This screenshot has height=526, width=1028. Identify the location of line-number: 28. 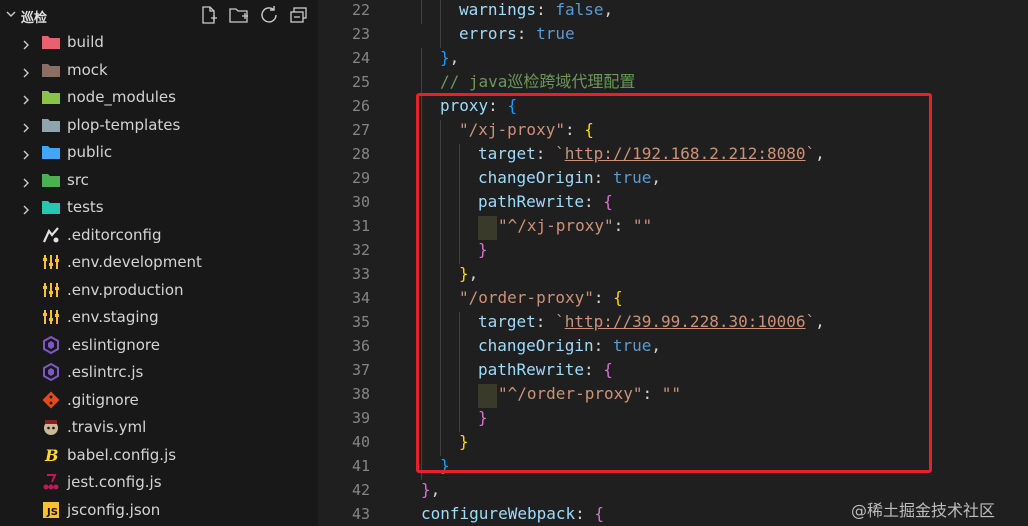
(360, 154).